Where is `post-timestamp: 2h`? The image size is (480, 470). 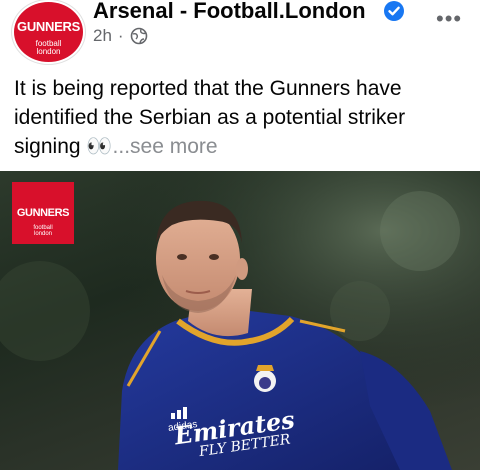 post-timestamp: 2h is located at coordinates (102, 36).